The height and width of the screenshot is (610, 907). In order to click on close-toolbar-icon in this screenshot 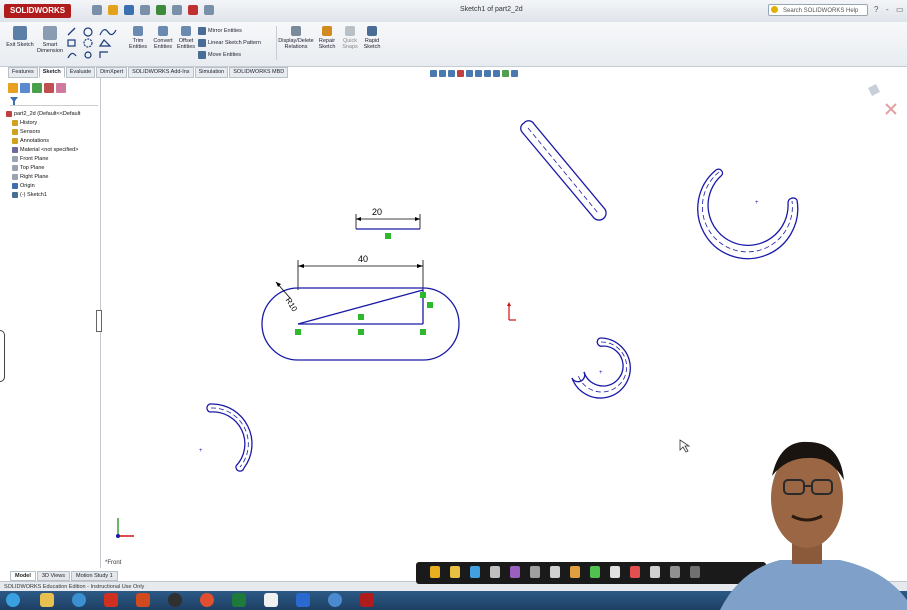, I will do `click(695, 572)`.